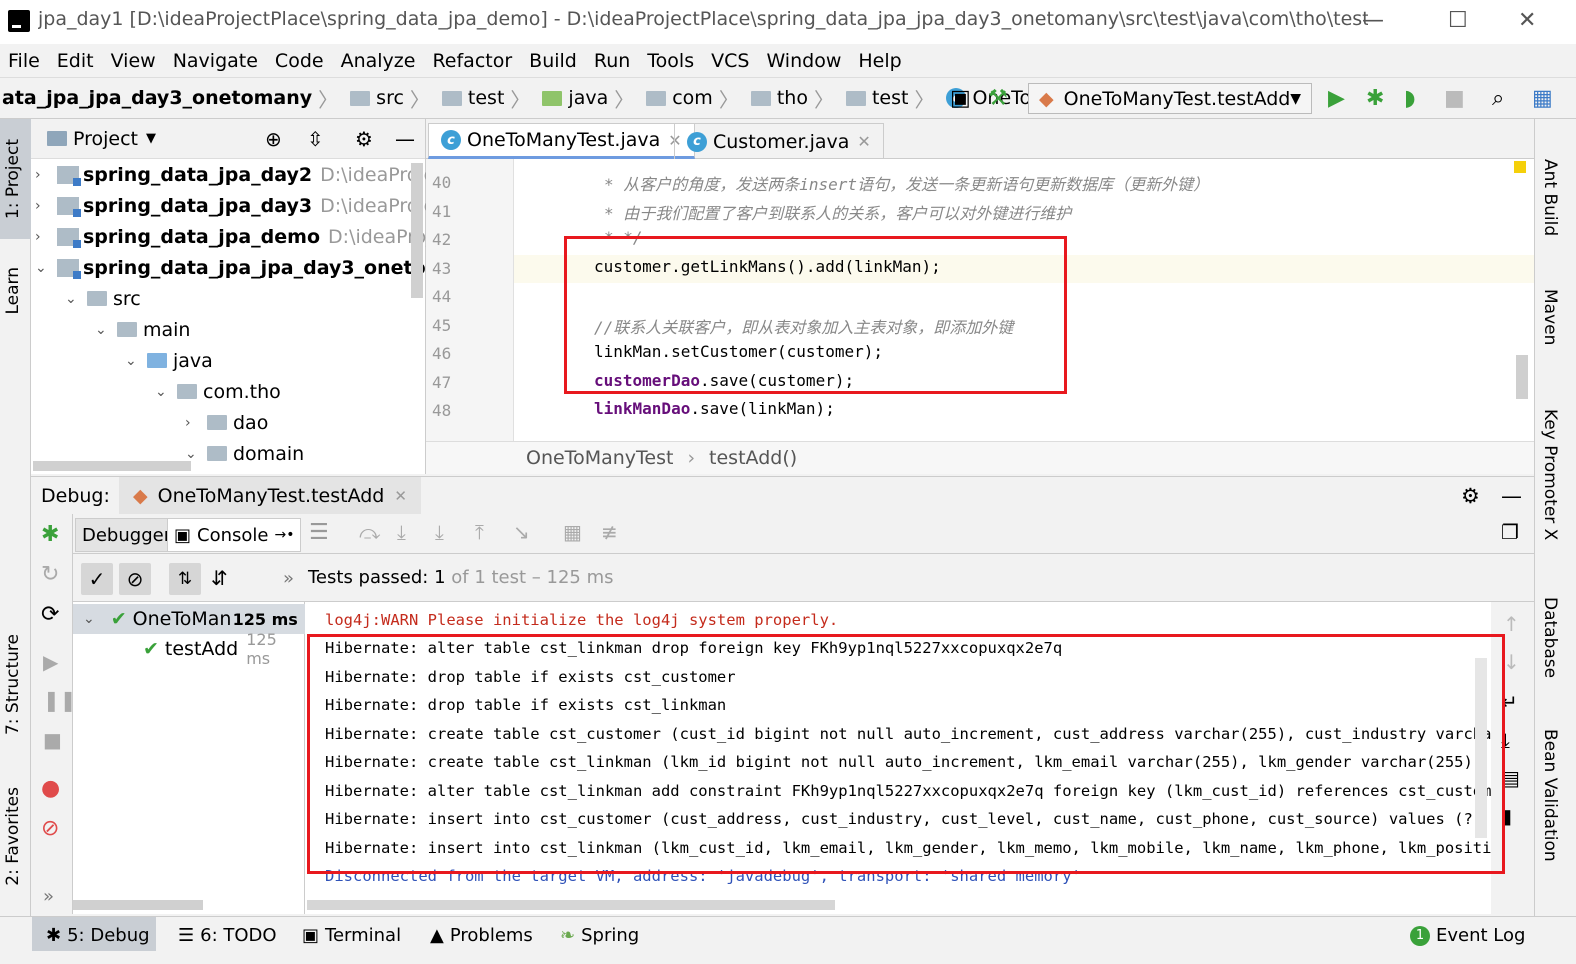 Image resolution: width=1576 pixels, height=964 pixels. Describe the element at coordinates (135, 579) in the screenshot. I see `show-ignored-icon: ⊘` at that location.